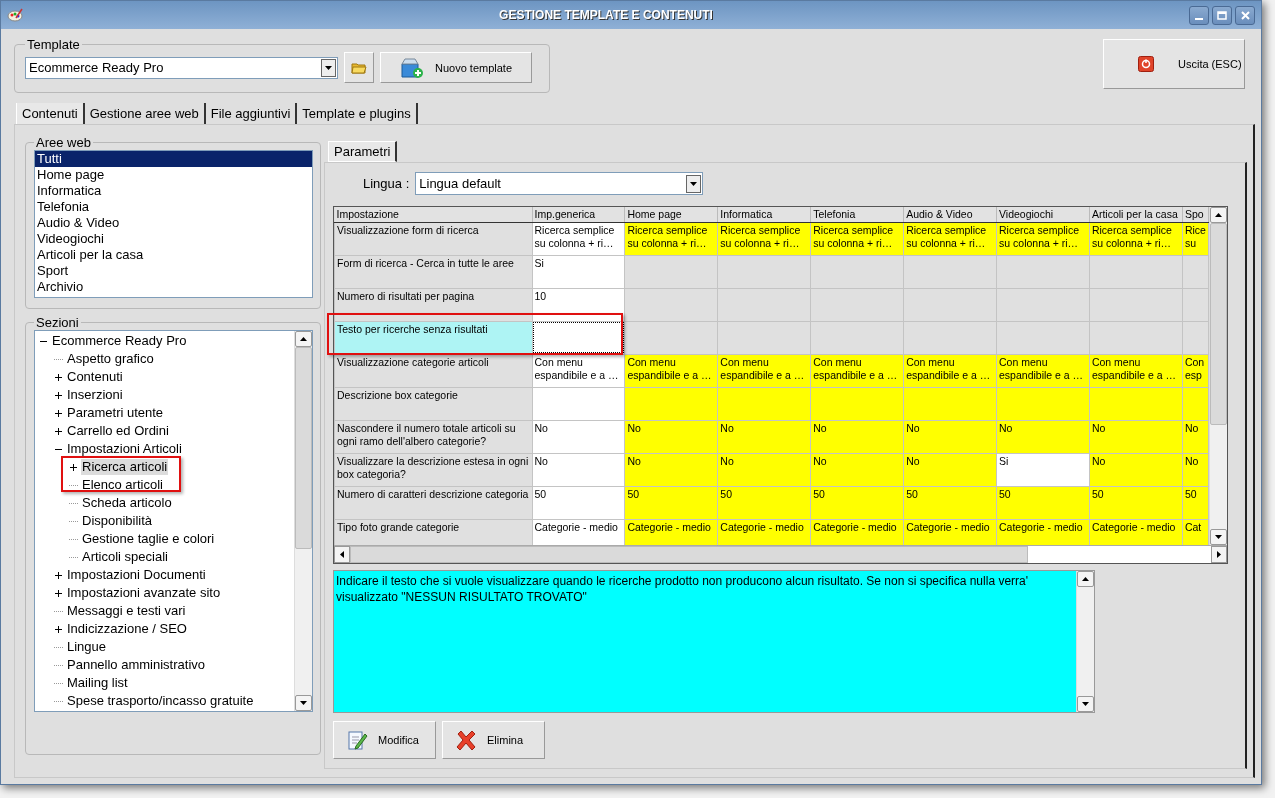 This screenshot has height=798, width=1275. What do you see at coordinates (1199, 15) in the screenshot?
I see `minimize-button` at bounding box center [1199, 15].